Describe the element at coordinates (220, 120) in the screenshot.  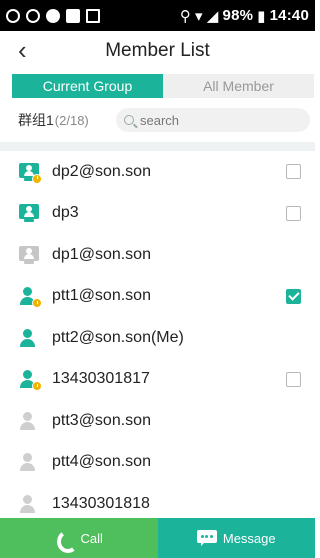
I see `search-input` at that location.